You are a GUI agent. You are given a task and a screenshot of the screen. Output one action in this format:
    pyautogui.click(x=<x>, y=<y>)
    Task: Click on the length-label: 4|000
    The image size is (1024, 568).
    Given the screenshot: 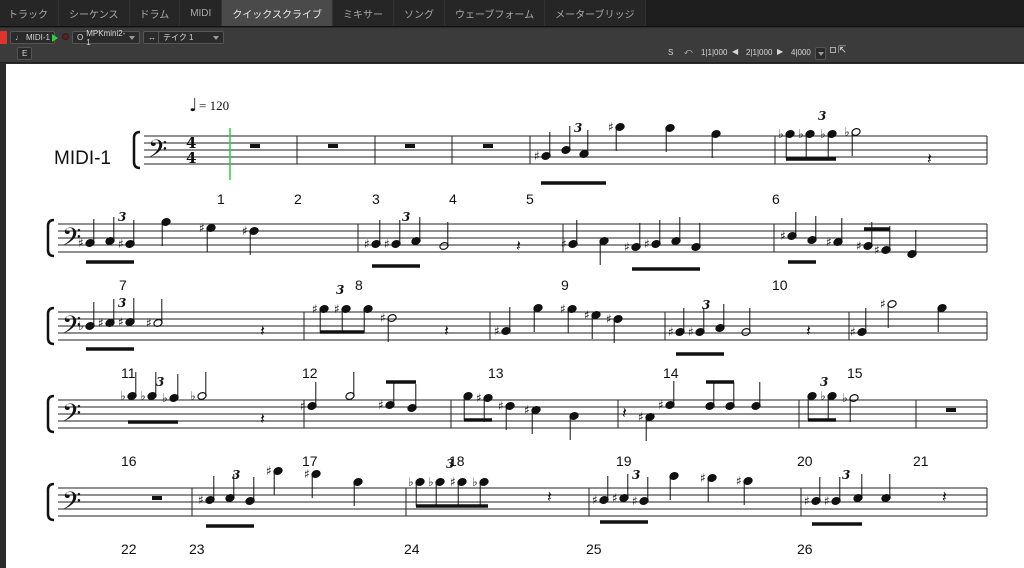 What is the action you would take?
    pyautogui.click(x=801, y=52)
    